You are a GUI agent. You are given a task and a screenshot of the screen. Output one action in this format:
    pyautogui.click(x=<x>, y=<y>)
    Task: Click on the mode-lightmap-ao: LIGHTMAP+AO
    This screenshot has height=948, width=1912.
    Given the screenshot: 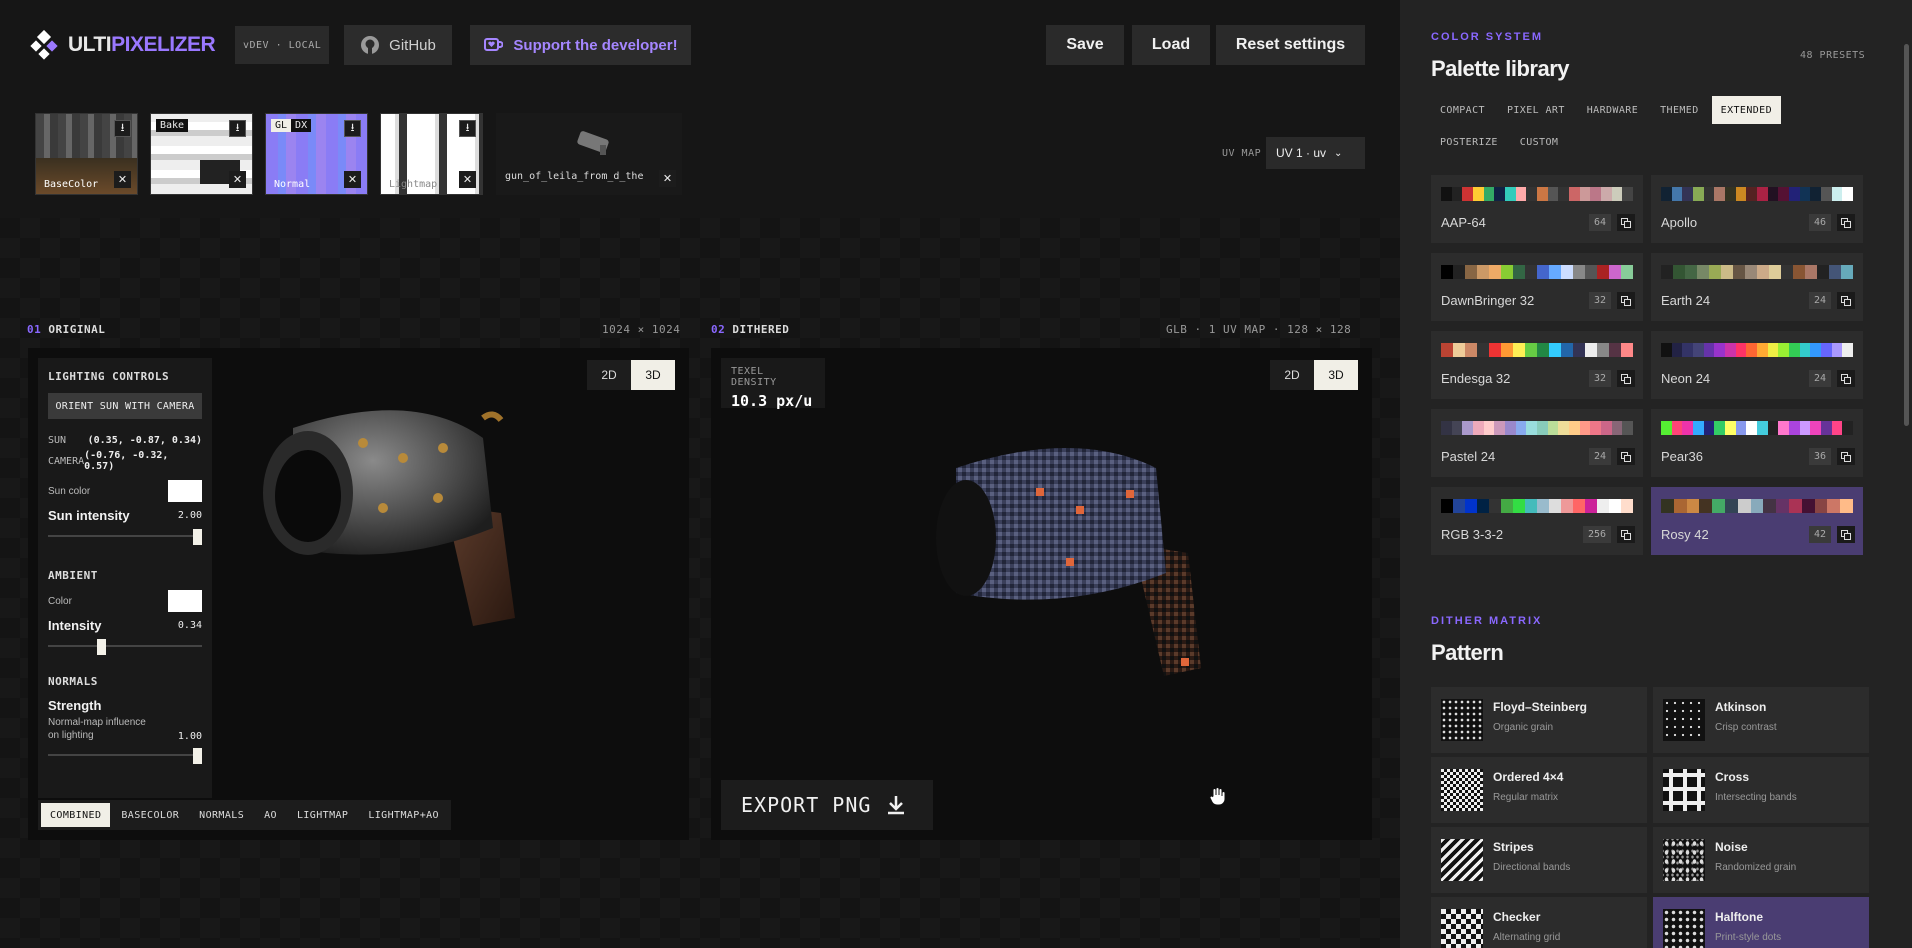 What is the action you would take?
    pyautogui.click(x=403, y=815)
    